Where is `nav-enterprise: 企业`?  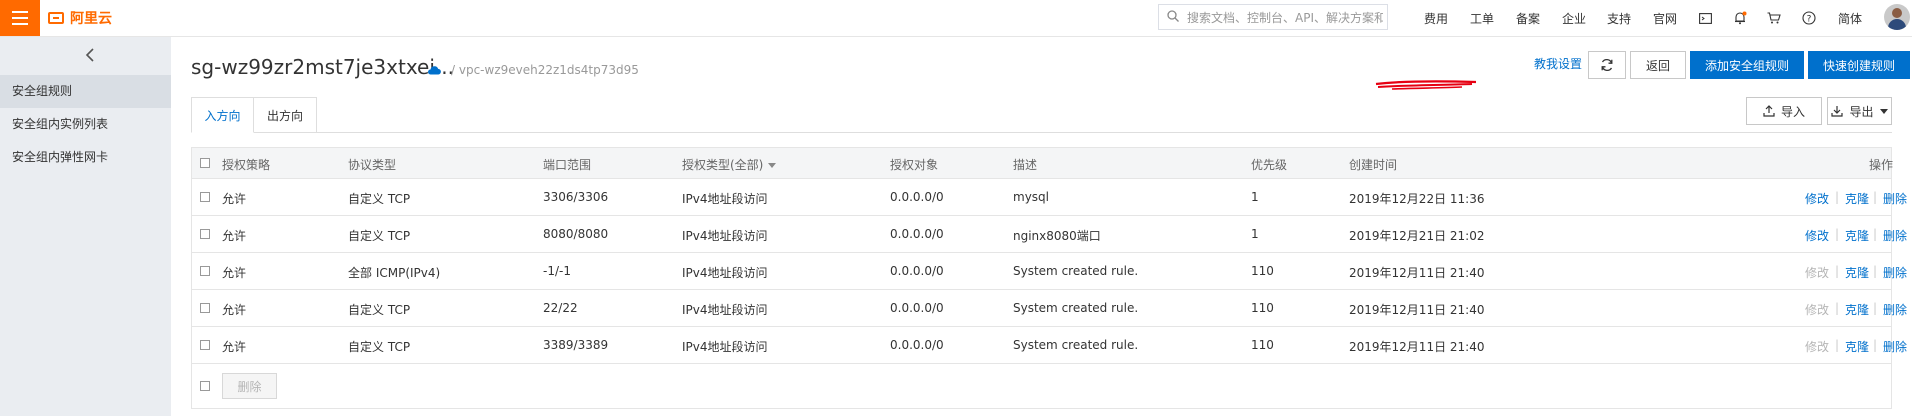 nav-enterprise: 企业 is located at coordinates (1574, 18).